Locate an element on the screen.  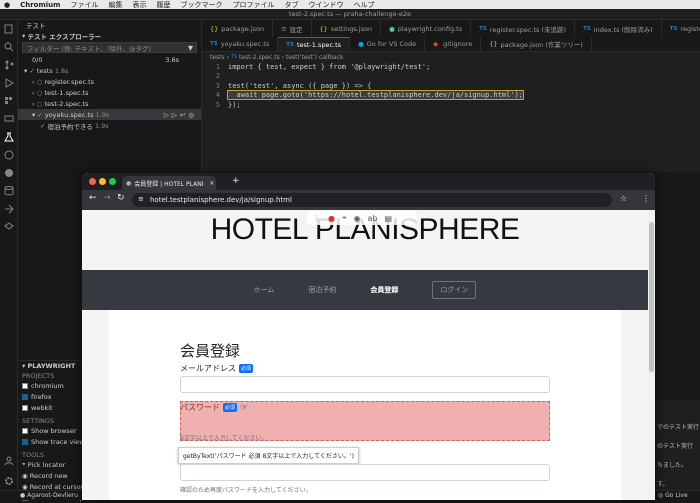
github-icon is located at coordinates (9, 173).